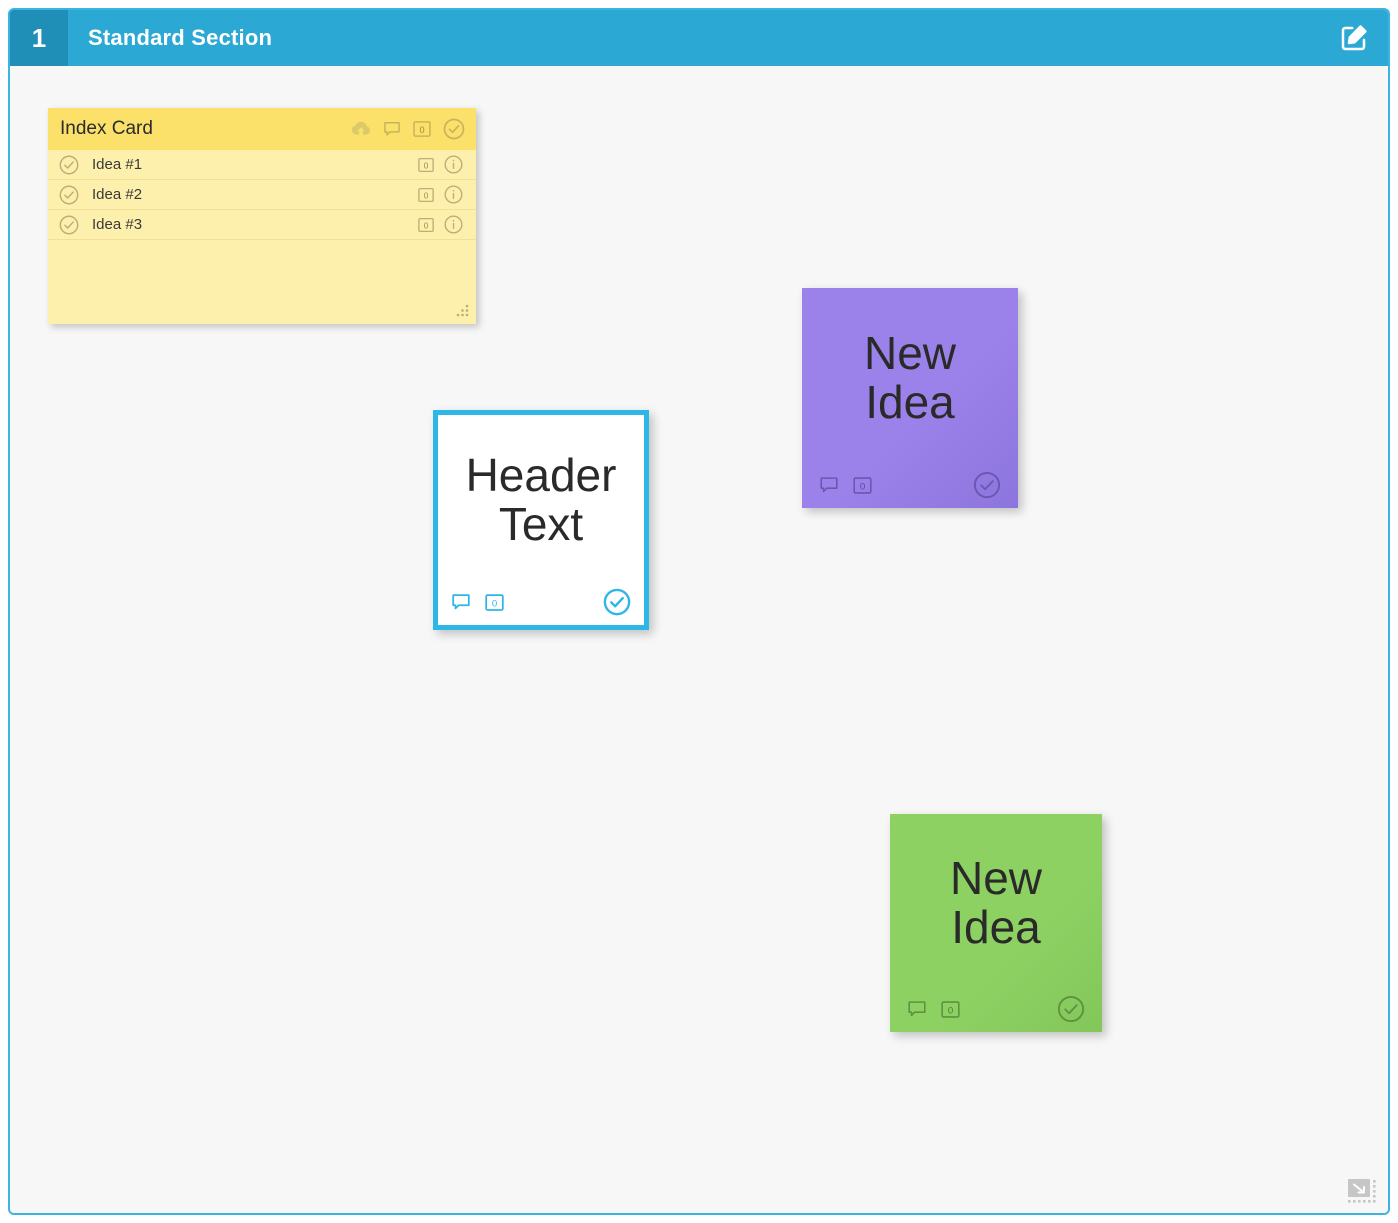  I want to click on section-edit-button, so click(1354, 38).